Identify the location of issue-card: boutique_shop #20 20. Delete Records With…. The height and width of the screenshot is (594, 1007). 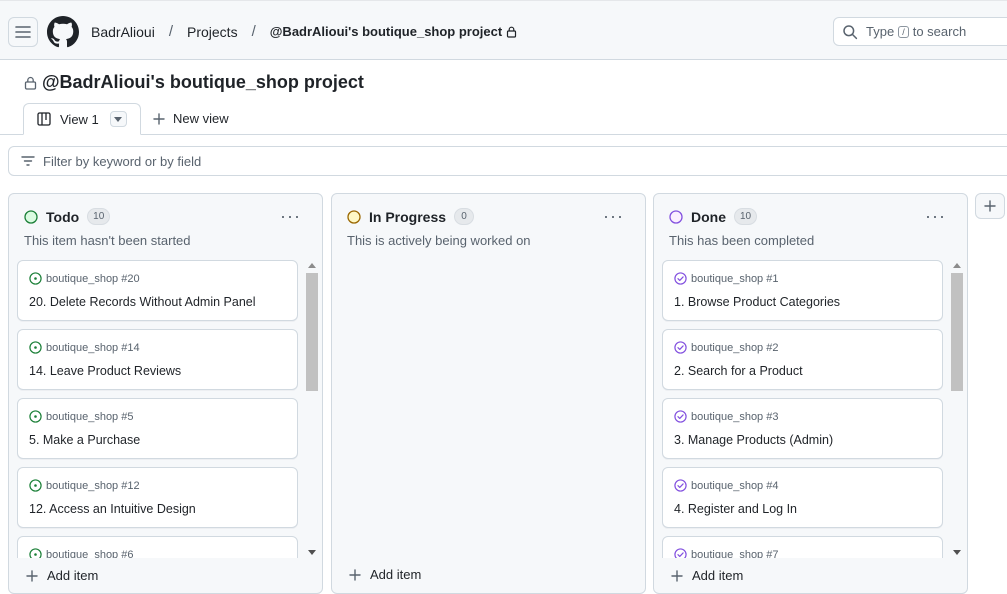
(157, 290).